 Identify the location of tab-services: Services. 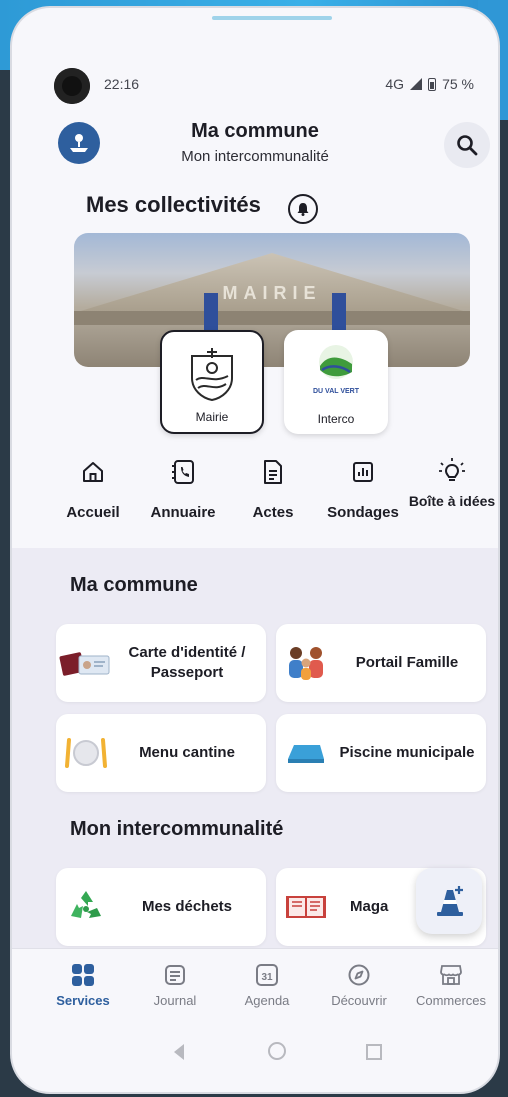
(83, 984).